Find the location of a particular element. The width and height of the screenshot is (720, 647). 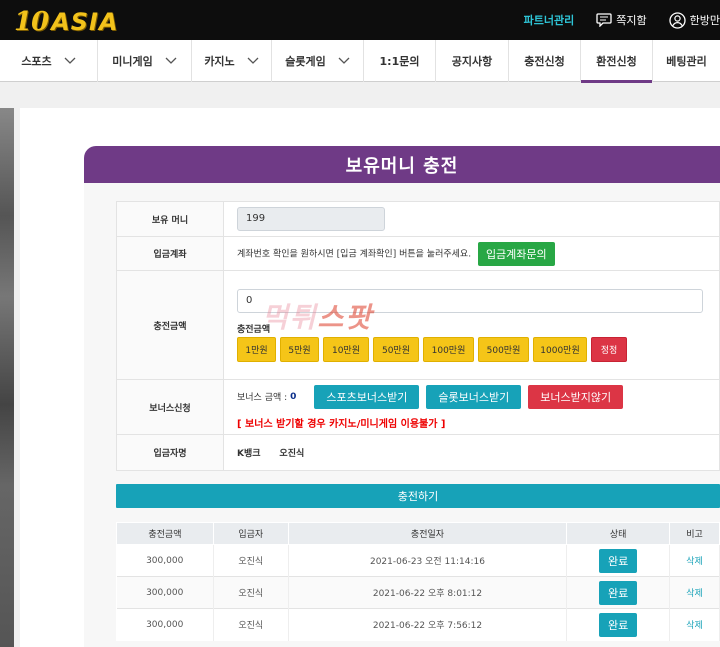

col-header-depositor: 입금자 is located at coordinates (250, 533).